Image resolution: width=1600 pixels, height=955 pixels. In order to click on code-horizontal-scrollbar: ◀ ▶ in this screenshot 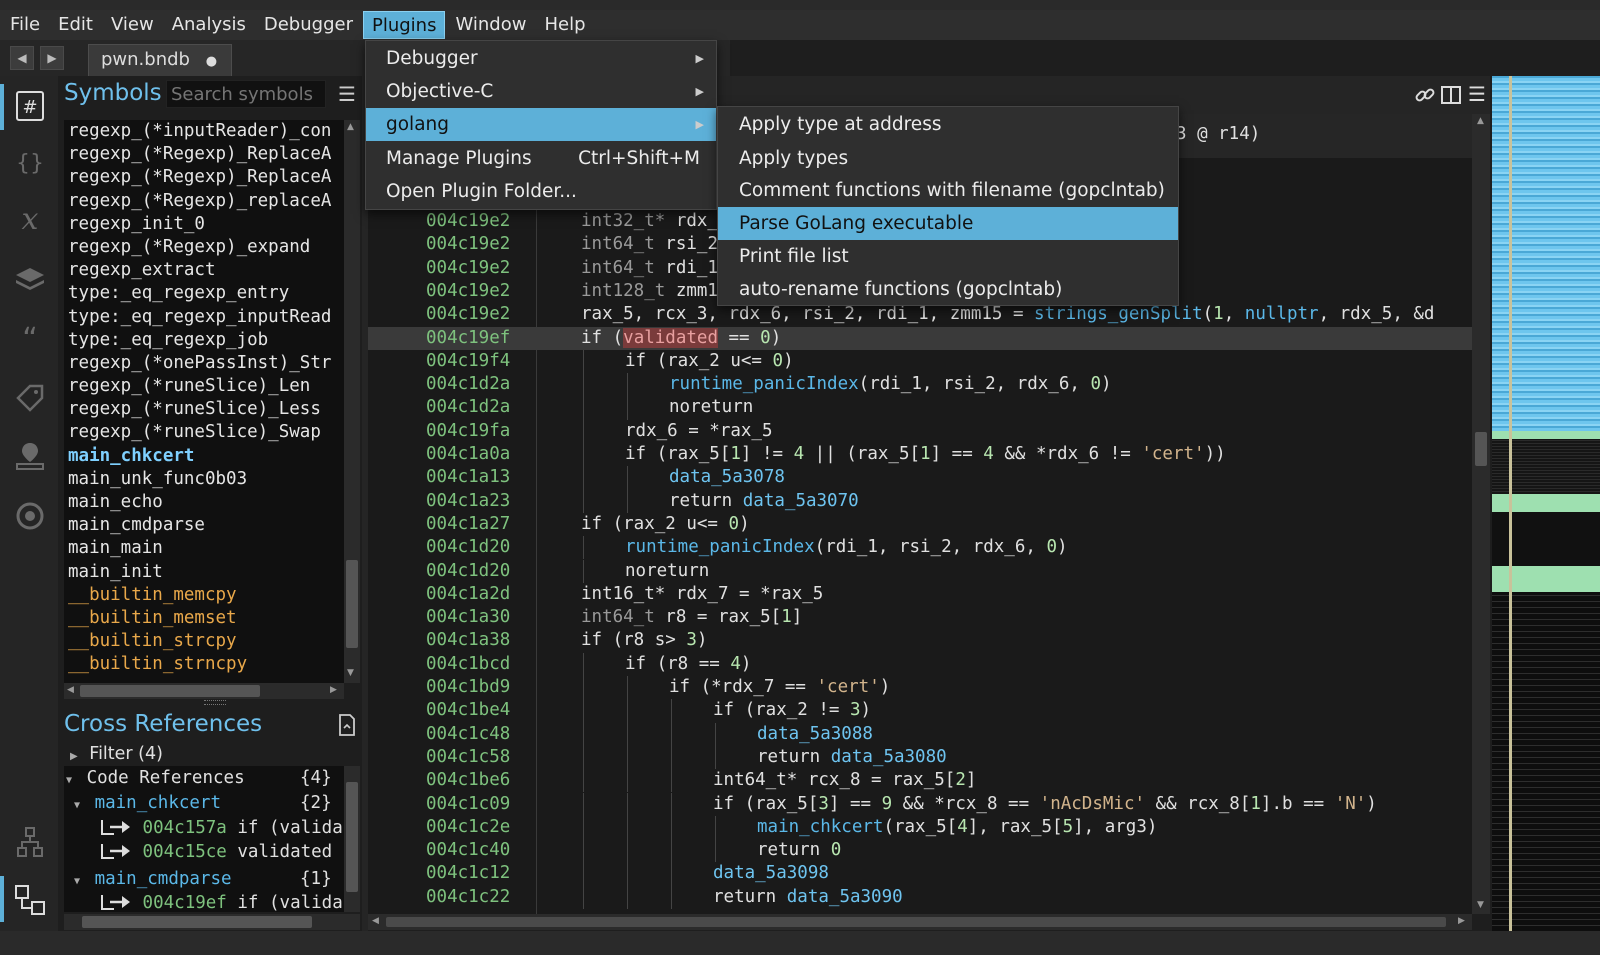, I will do `click(920, 922)`.